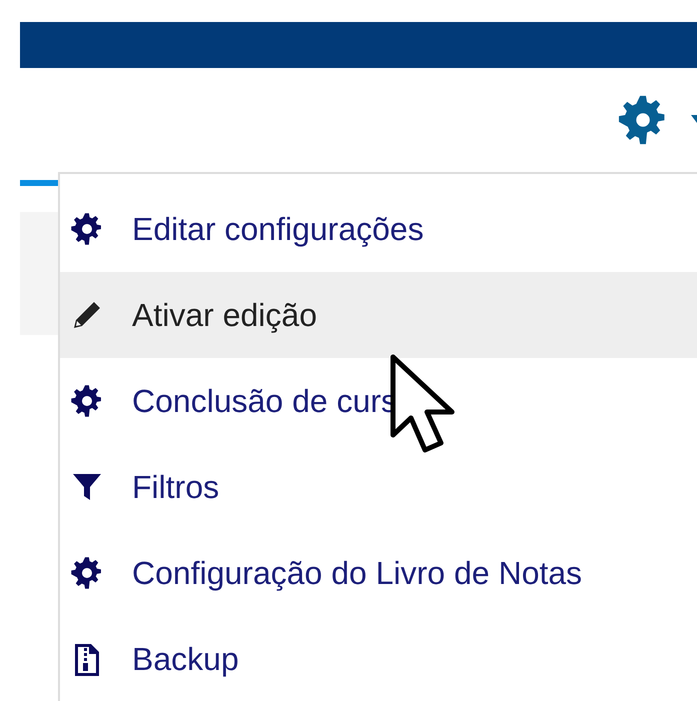 This screenshot has height=701, width=697. I want to click on menu-item: Editar configurações, so click(378, 229).